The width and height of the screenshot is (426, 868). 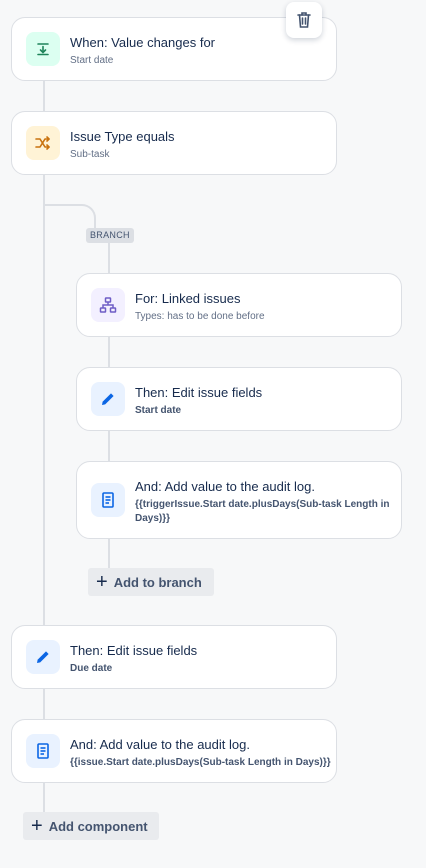 I want to click on add-to-branch-label: Add to branch, so click(x=157, y=582).